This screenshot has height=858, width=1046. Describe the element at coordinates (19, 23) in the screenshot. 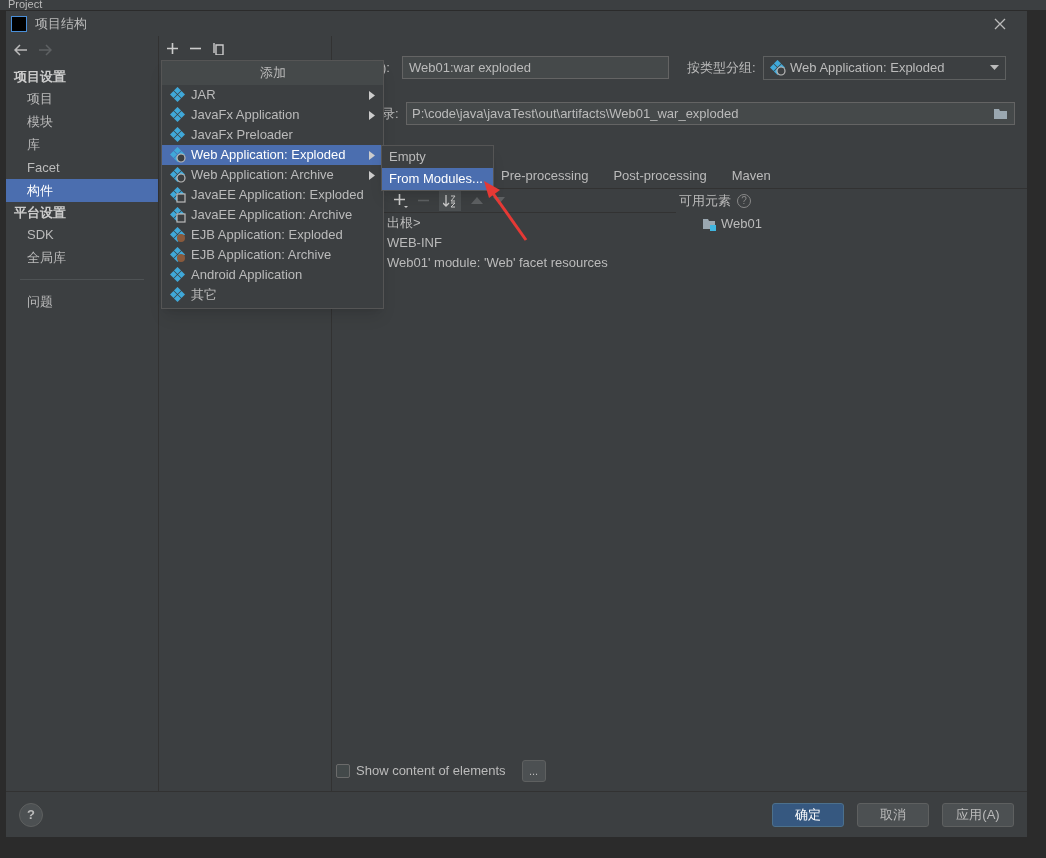

I see `app-logo-icon` at that location.